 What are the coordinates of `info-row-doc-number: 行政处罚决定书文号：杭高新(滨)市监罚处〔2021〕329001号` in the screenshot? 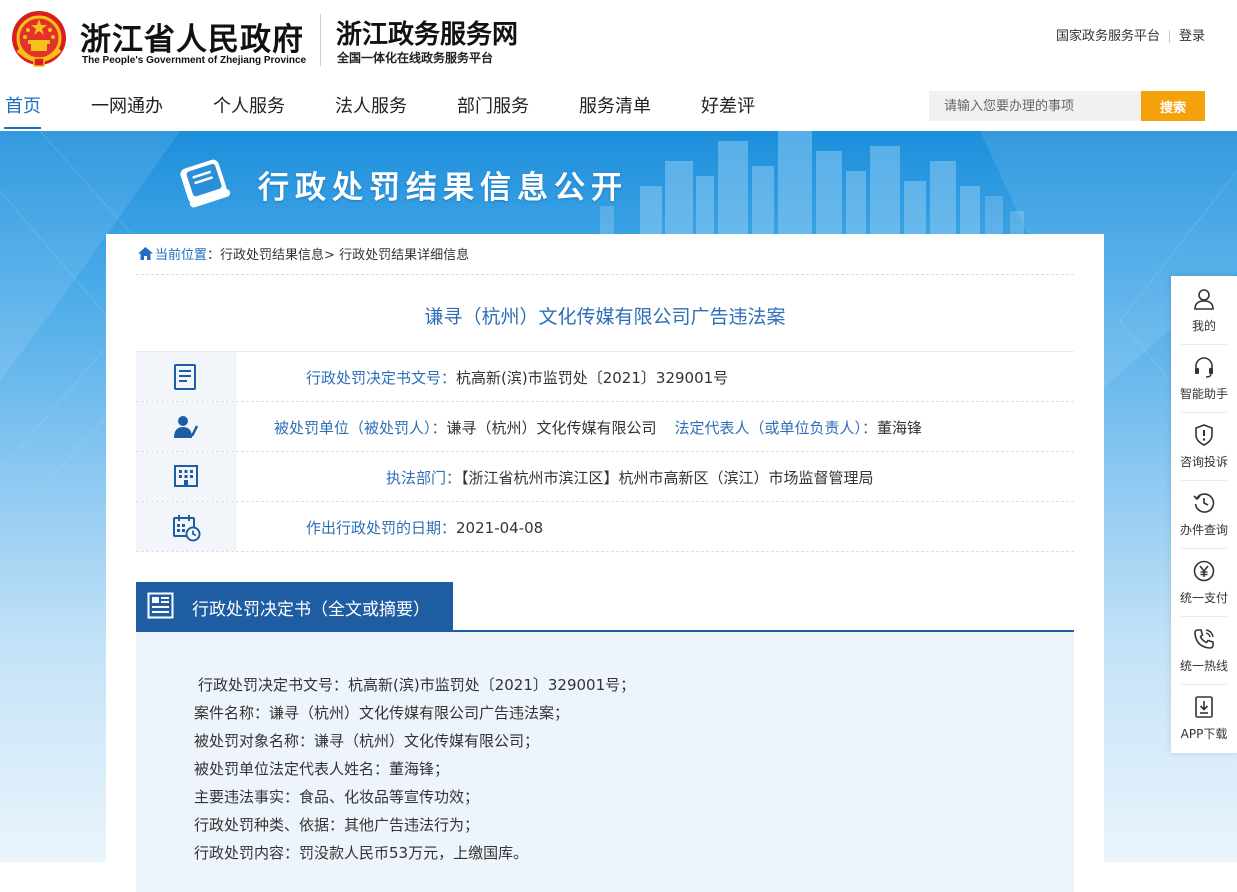 It's located at (605, 377).